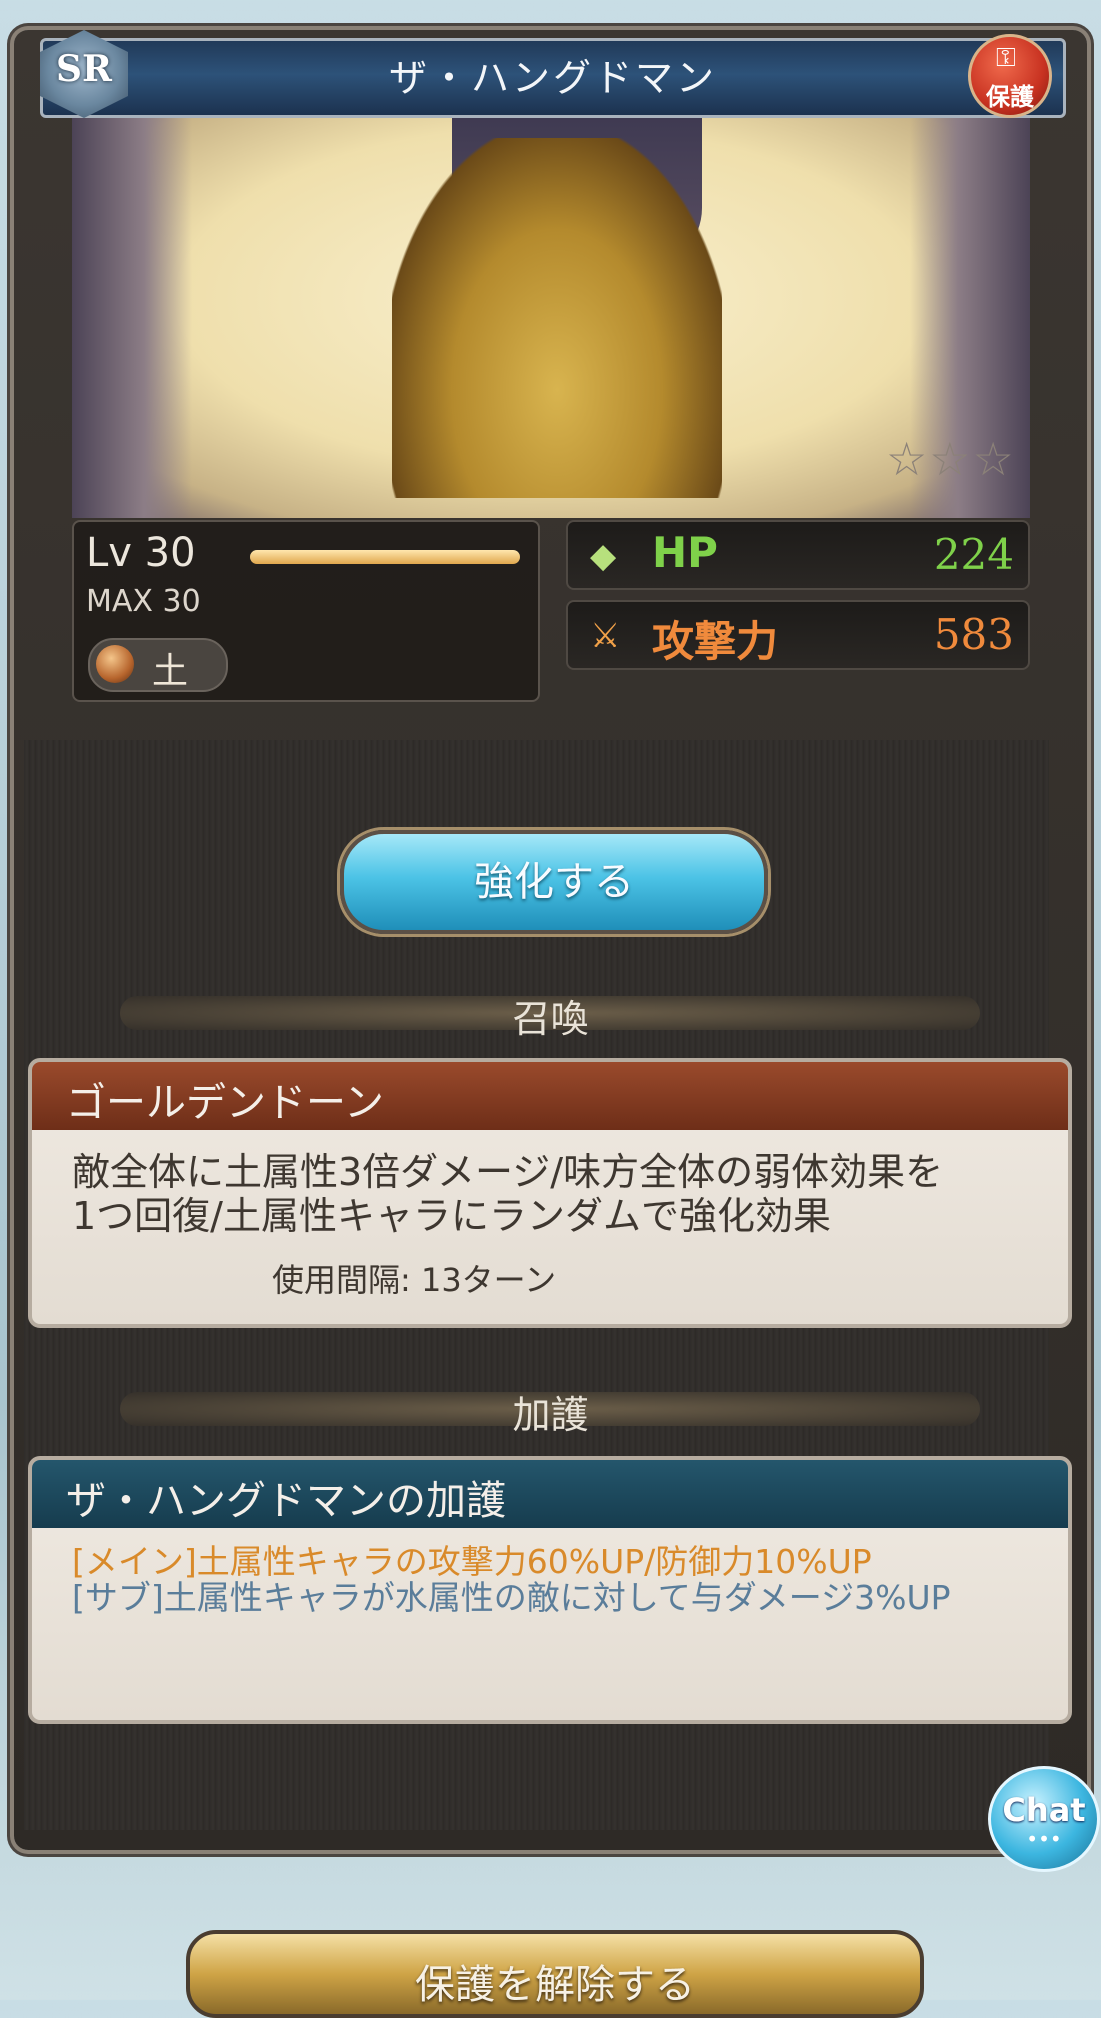  I want to click on summon-section-title: 召喚, so click(550, 1019).